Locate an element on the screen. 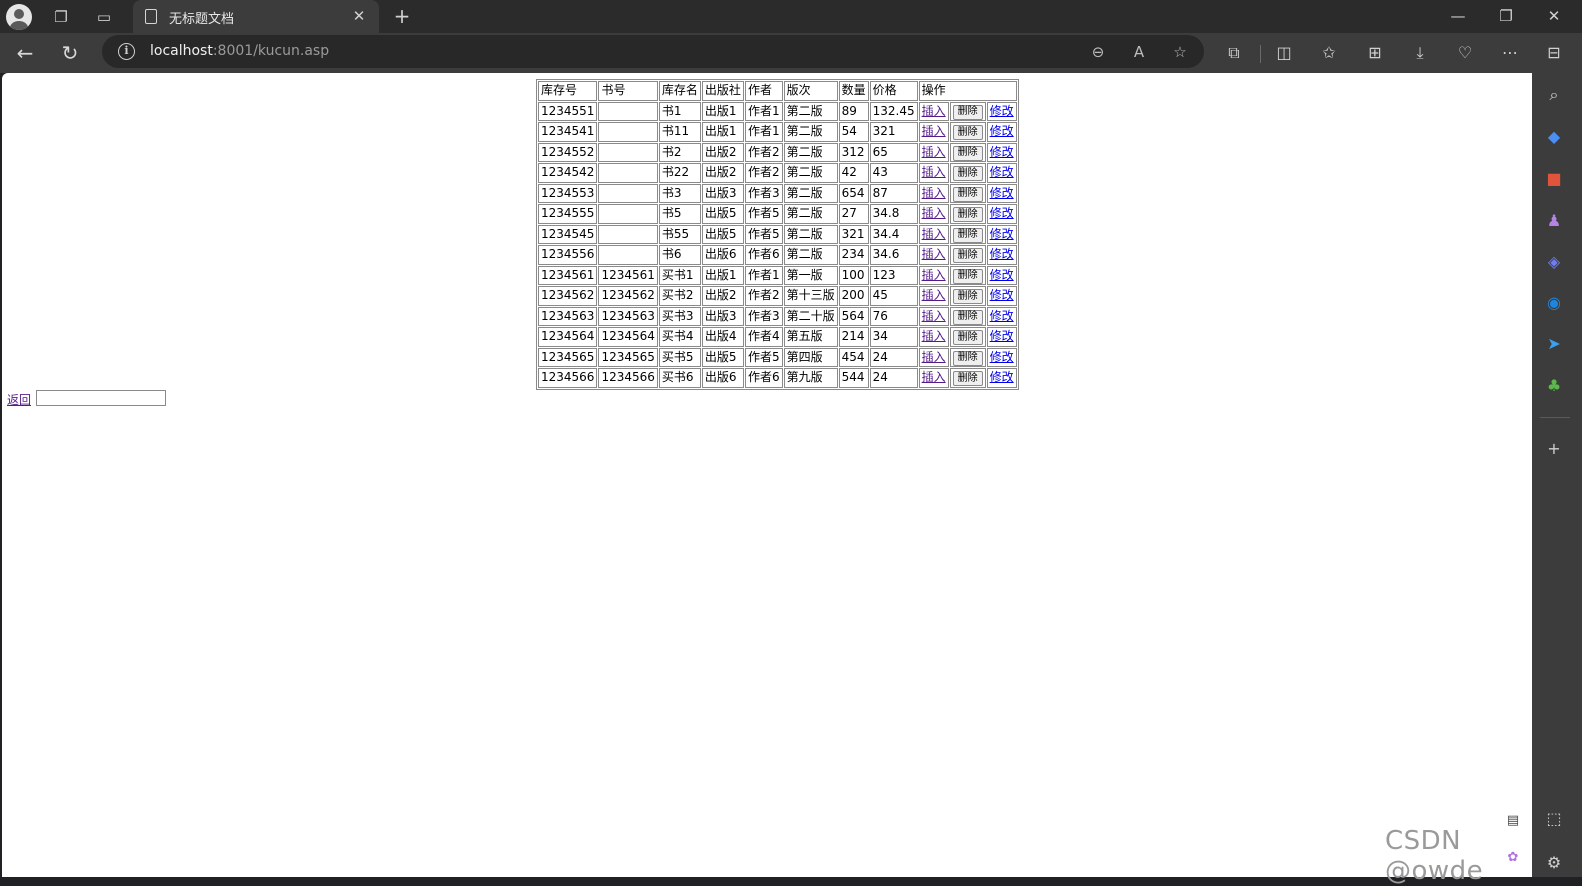 The width and height of the screenshot is (1582, 886). search-icon: ⌕ is located at coordinates (1554, 95).